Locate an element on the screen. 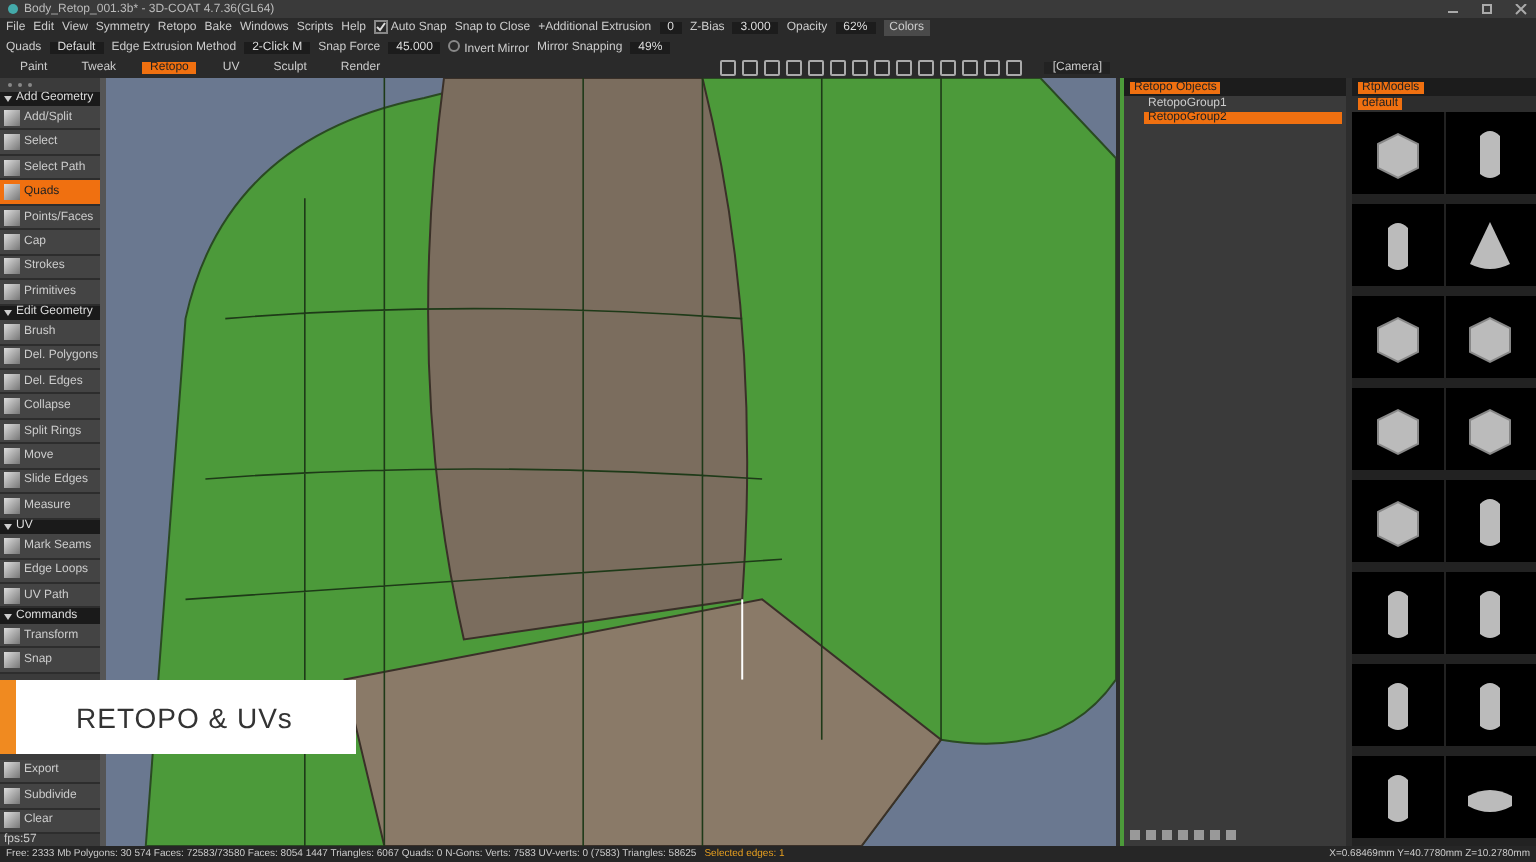 This screenshot has width=1536, height=862. app-logo-icon is located at coordinates (13, 9).